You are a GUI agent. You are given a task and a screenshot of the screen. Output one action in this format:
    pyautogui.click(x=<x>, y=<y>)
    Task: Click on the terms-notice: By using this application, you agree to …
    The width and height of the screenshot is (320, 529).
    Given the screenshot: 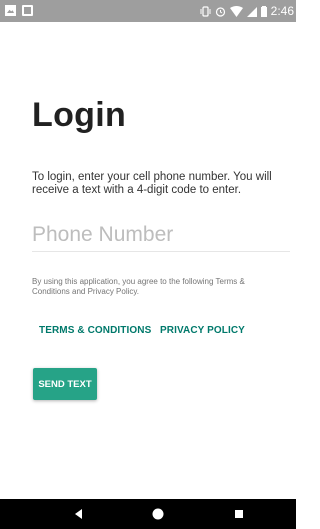 What is the action you would take?
    pyautogui.click(x=138, y=286)
    